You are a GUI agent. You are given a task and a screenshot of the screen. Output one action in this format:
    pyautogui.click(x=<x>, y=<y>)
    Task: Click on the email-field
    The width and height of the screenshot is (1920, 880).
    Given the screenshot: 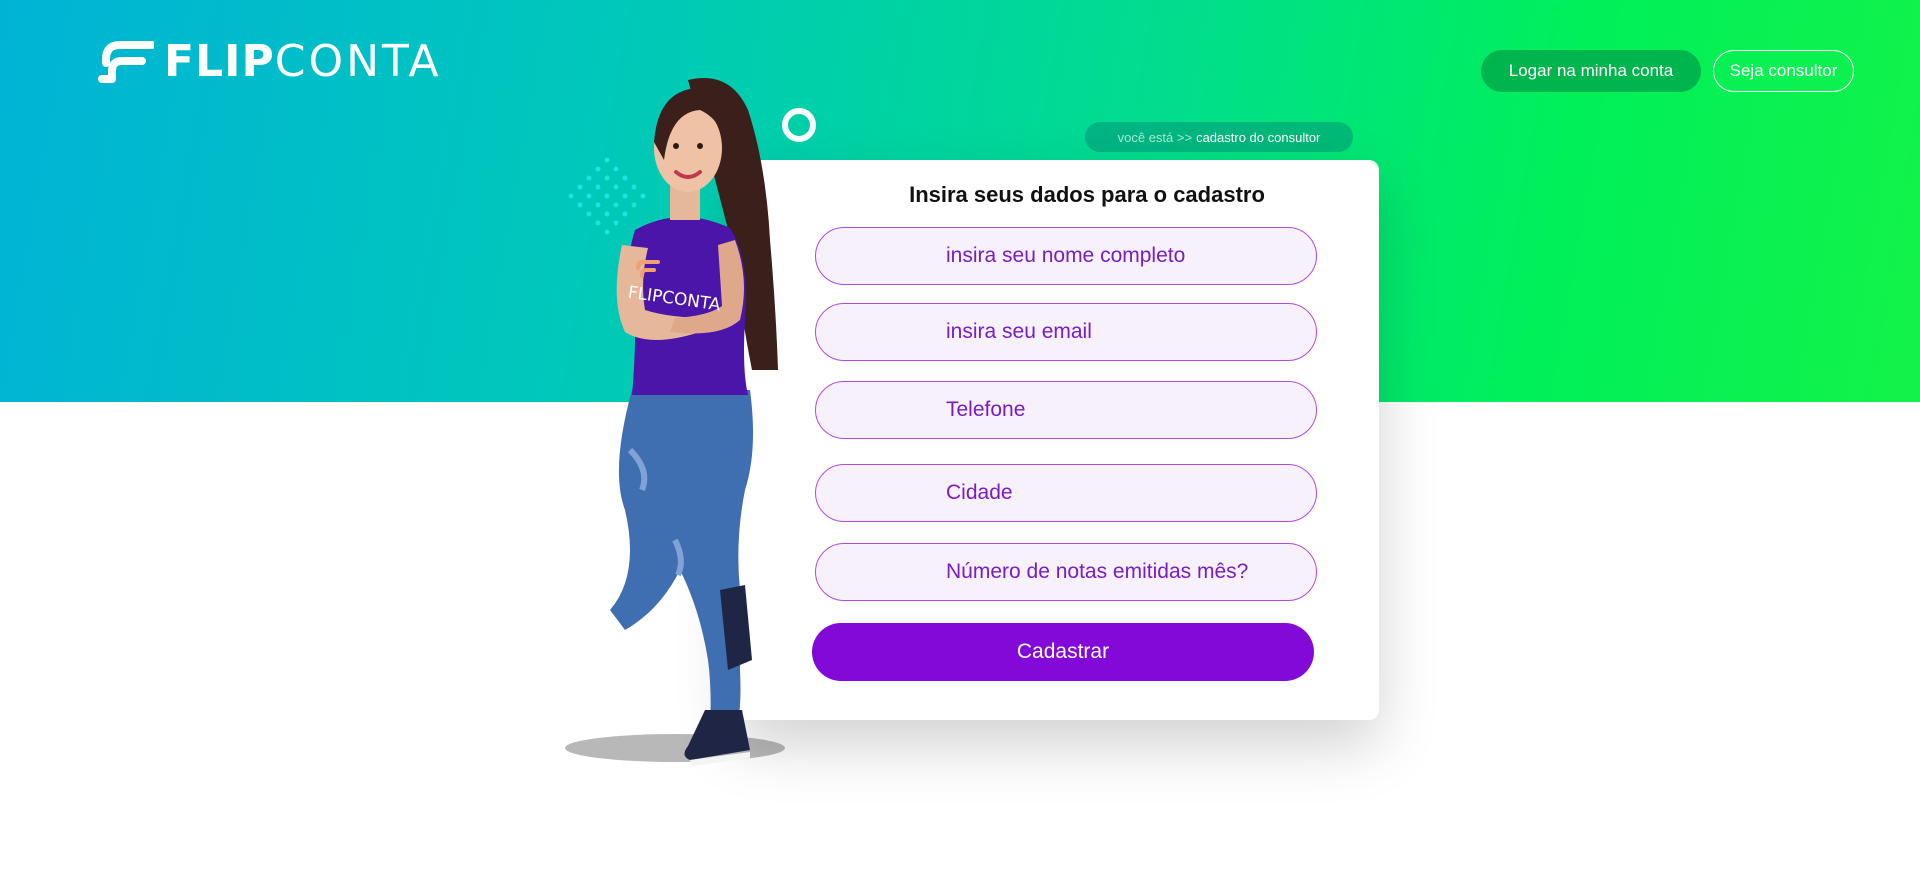 What is the action you would take?
    pyautogui.click(x=1066, y=332)
    